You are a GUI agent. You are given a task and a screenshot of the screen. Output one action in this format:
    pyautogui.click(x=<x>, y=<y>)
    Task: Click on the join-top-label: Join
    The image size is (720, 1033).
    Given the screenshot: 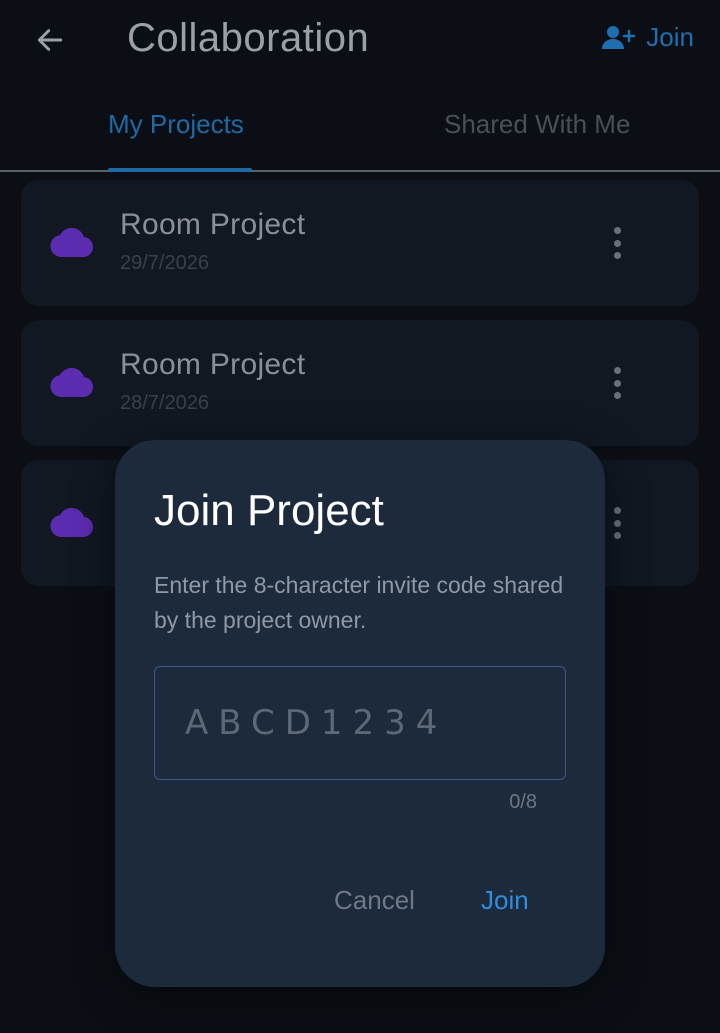 What is the action you would take?
    pyautogui.click(x=670, y=37)
    